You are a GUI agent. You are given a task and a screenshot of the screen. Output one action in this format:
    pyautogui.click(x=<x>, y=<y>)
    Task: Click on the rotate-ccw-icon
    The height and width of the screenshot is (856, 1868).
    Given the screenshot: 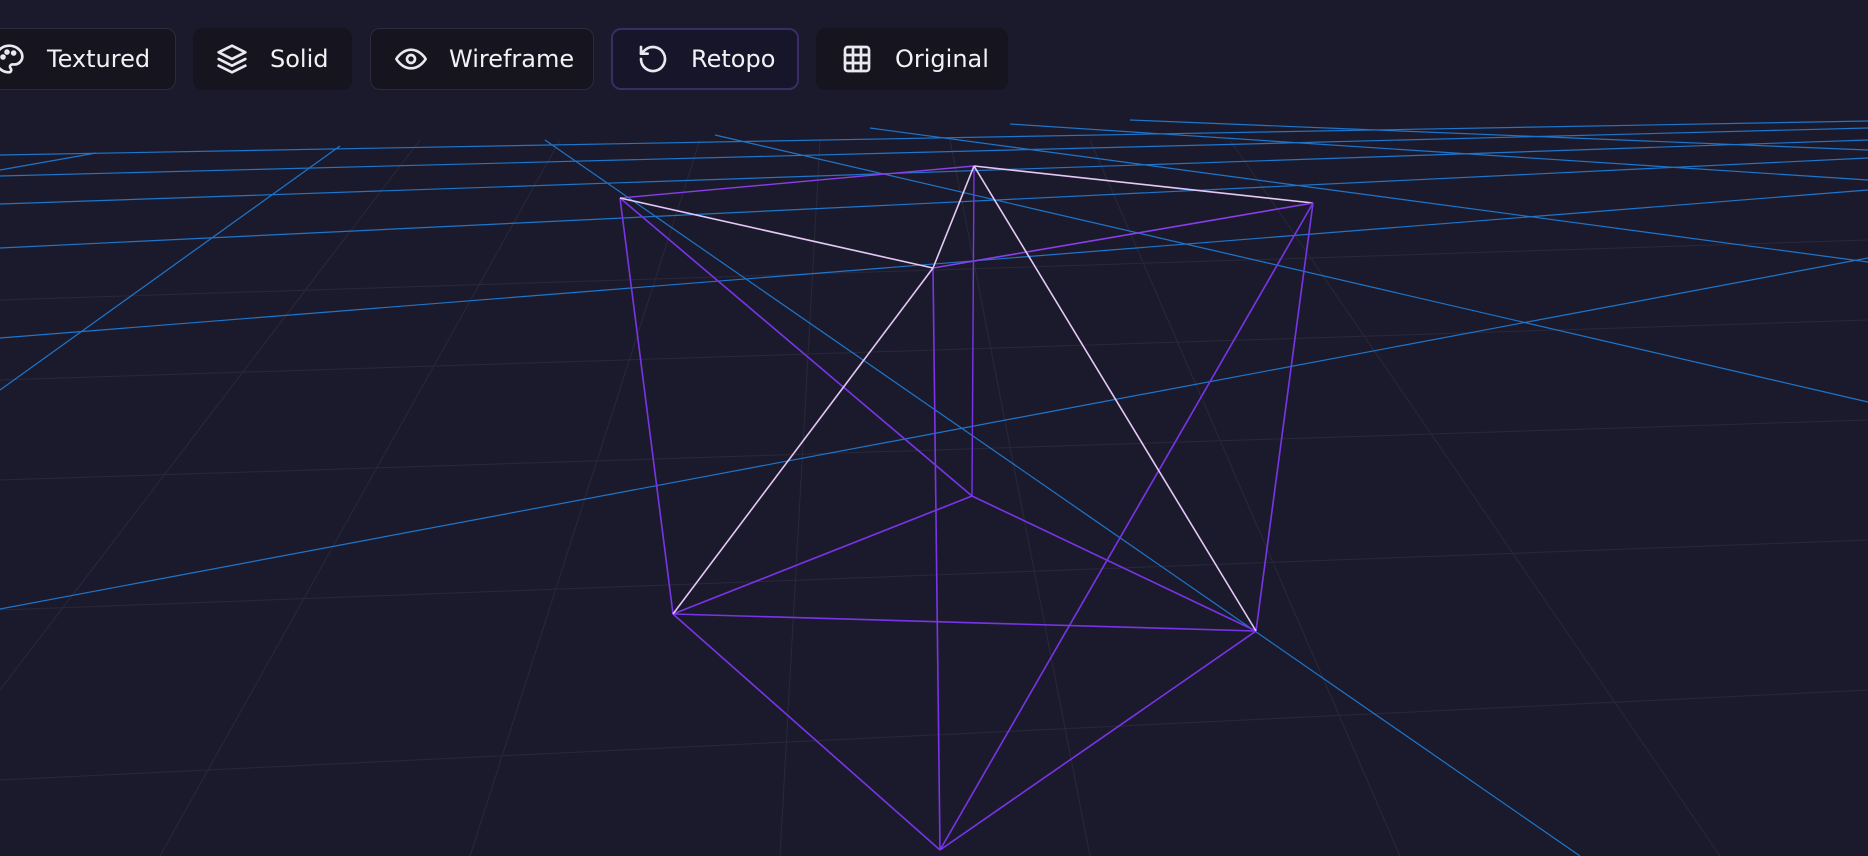 What is the action you would take?
    pyautogui.click(x=653, y=59)
    